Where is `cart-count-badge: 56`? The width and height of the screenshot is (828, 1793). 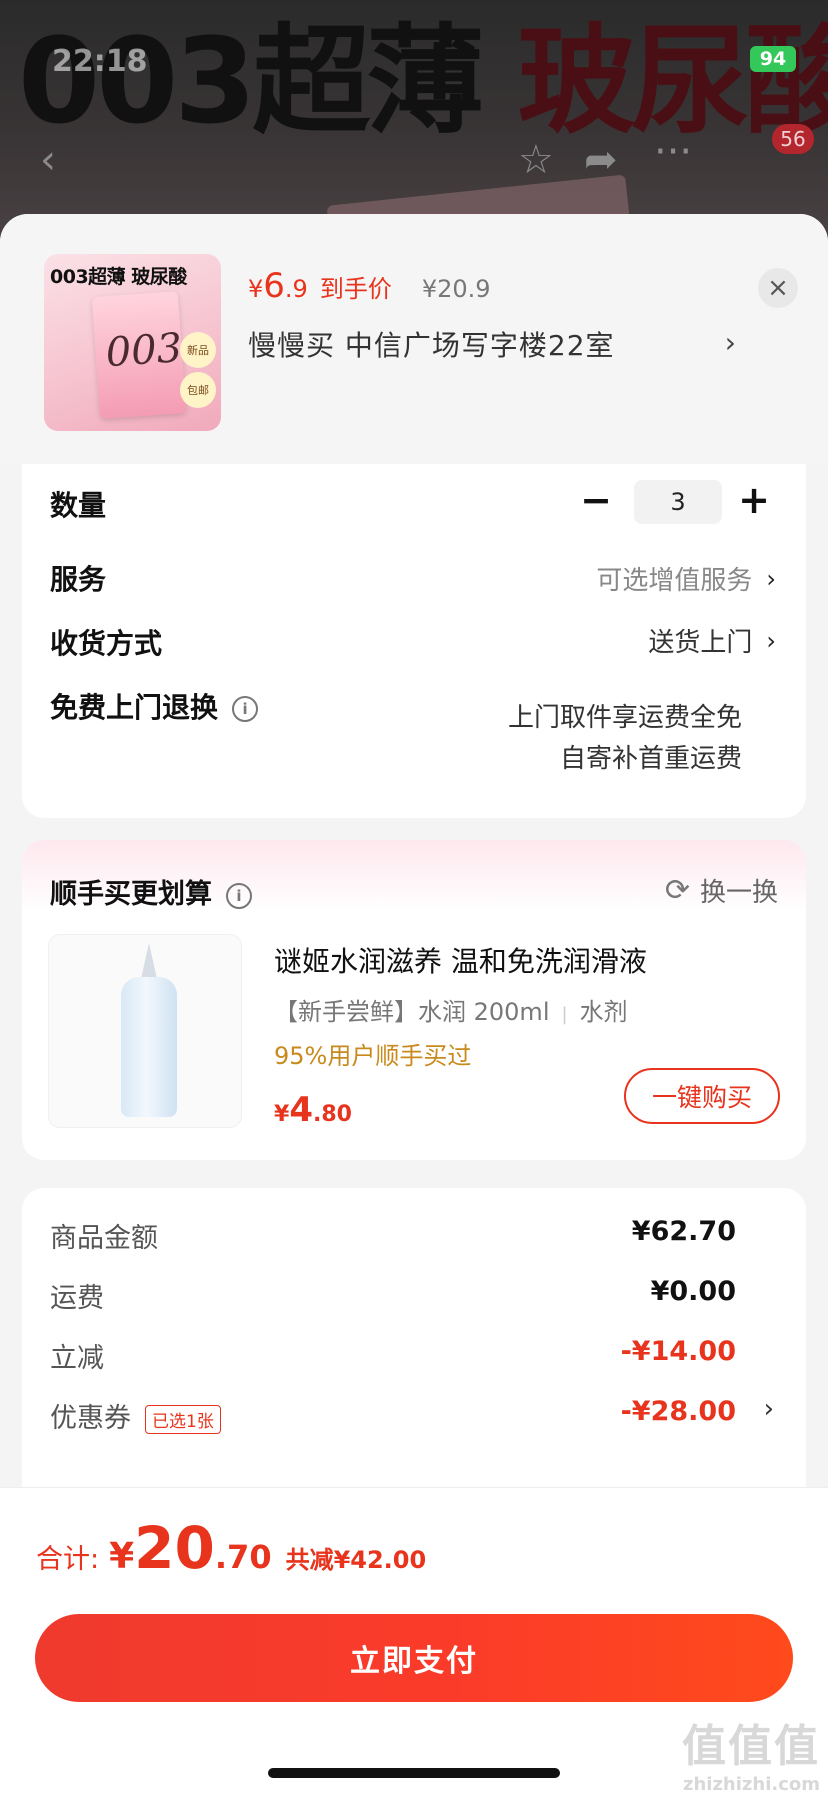
cart-count-badge: 56 is located at coordinates (793, 139).